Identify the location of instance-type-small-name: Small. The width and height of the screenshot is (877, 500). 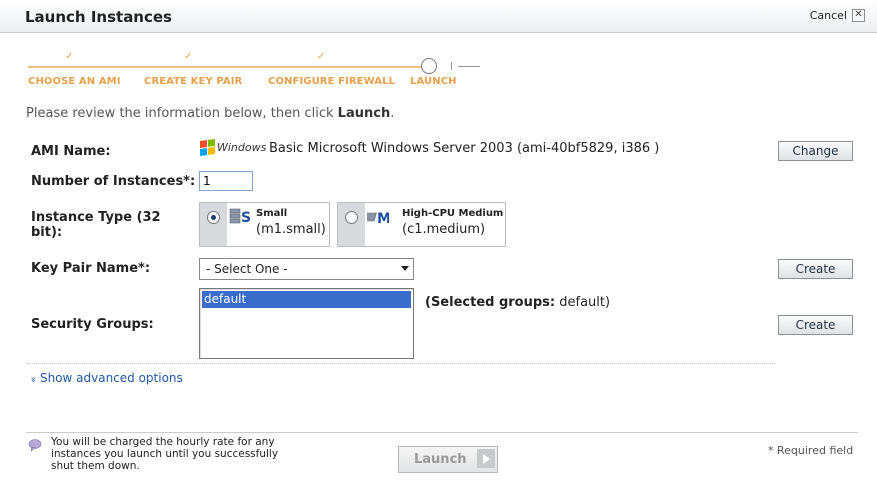
(272, 213).